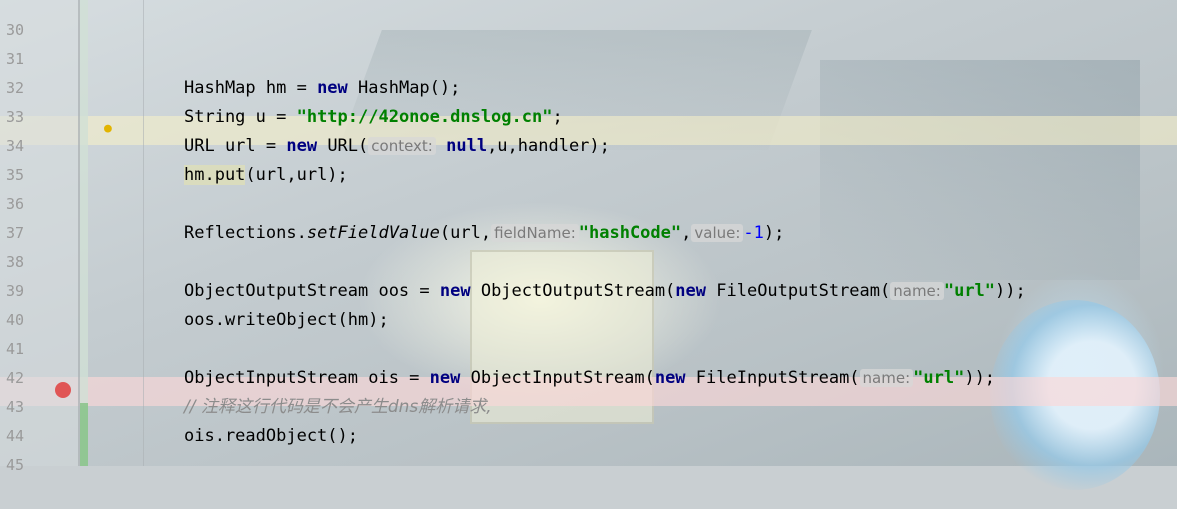 The image size is (1177, 509). What do you see at coordinates (108, 128) in the screenshot?
I see `lightbulb-icon: ●` at bounding box center [108, 128].